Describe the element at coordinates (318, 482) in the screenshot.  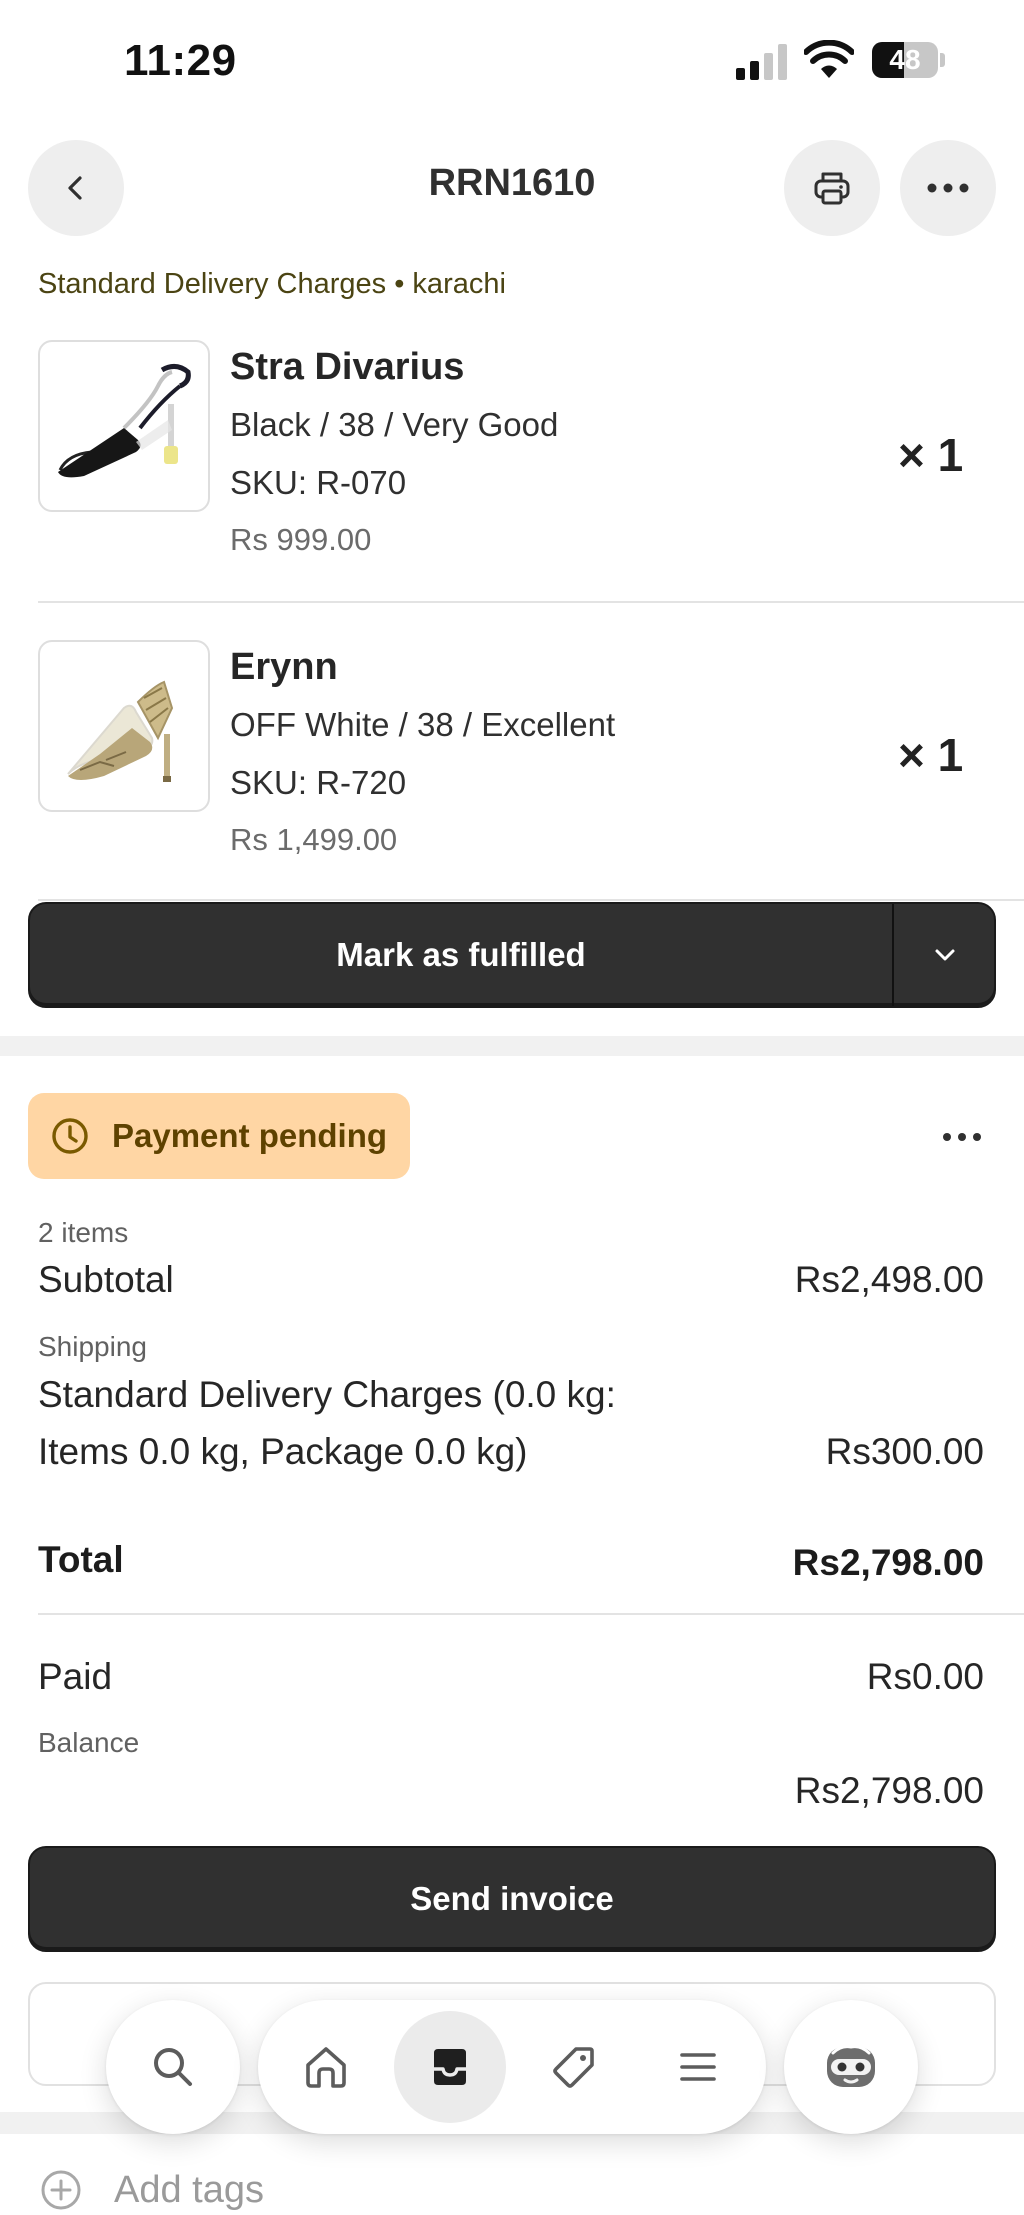
I see `product-sku: SKU: R-070` at that location.